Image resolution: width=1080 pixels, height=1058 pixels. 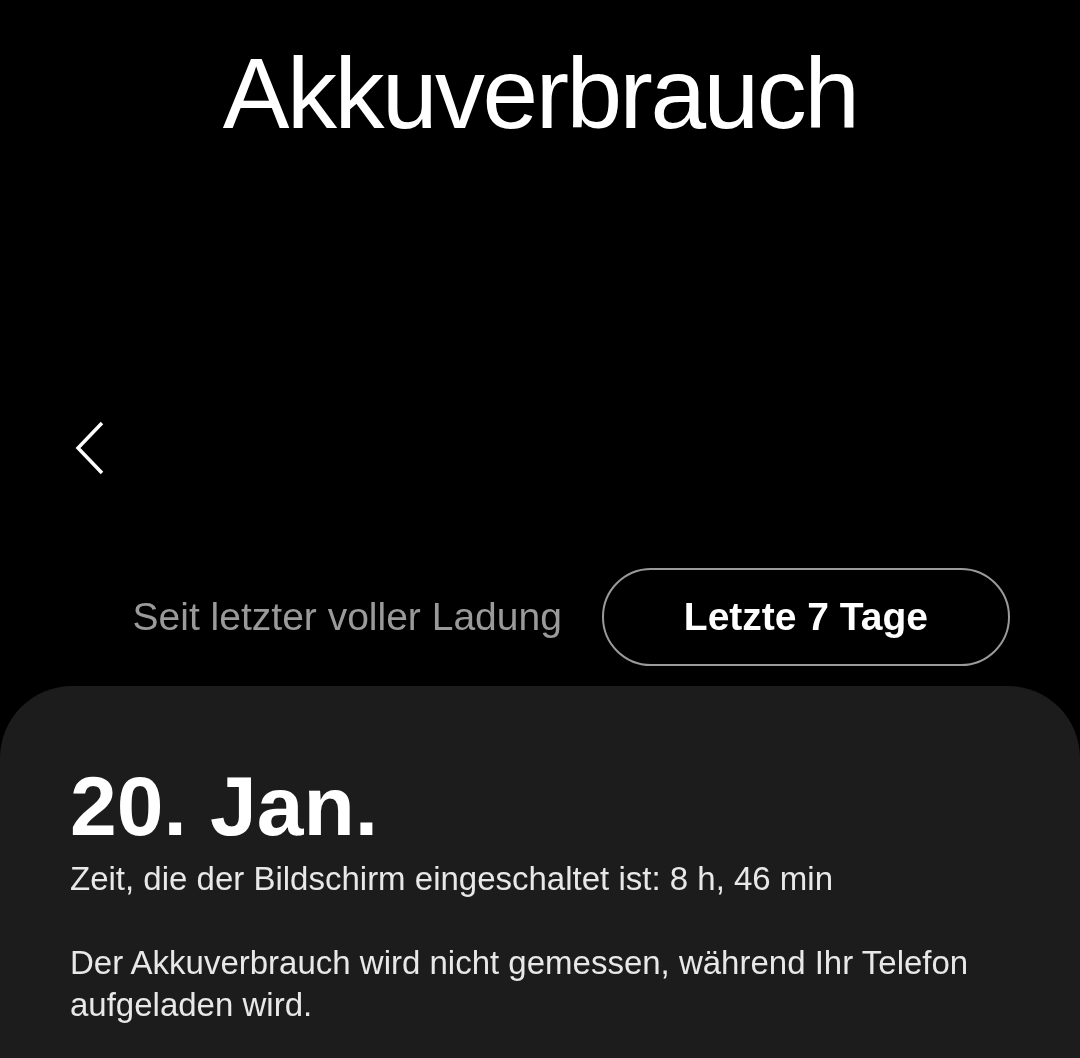 What do you see at coordinates (452, 879) in the screenshot?
I see `screen-time-text: Zeit, die der Bildschirm eingeschaltet ist: 8 h, 46 min` at bounding box center [452, 879].